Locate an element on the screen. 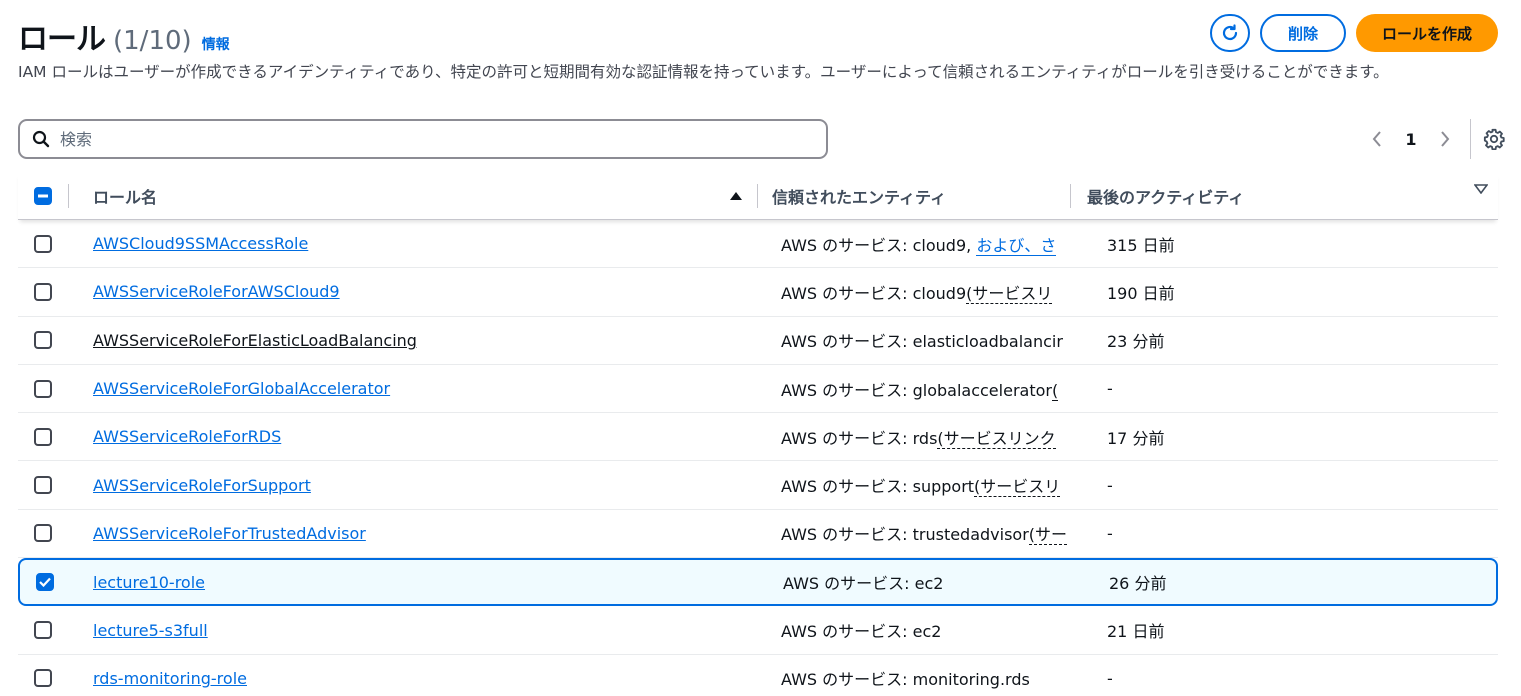  trusted-entities-cell: AWS のサービス: cloud9, および、さ is located at coordinates (937, 244).